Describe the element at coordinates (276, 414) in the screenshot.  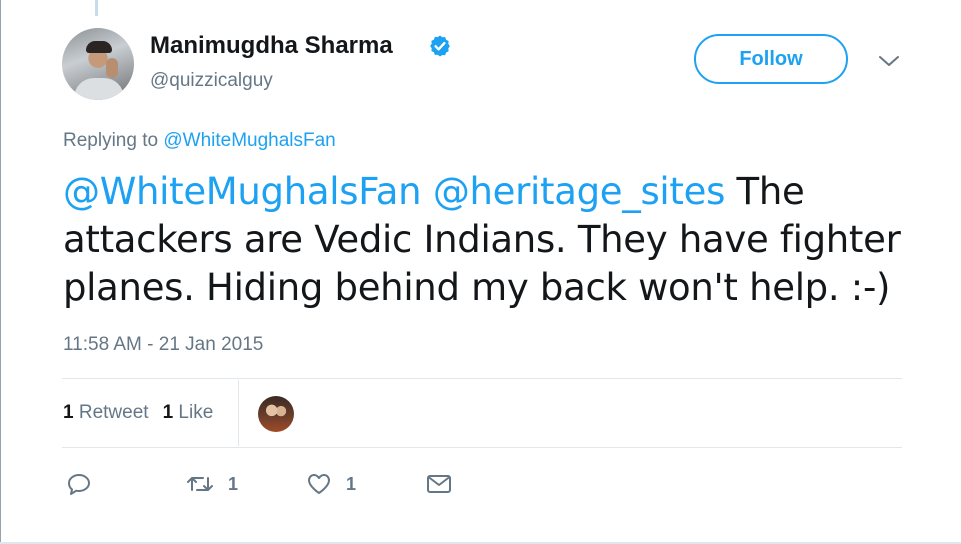
I see `liker-avatar` at that location.